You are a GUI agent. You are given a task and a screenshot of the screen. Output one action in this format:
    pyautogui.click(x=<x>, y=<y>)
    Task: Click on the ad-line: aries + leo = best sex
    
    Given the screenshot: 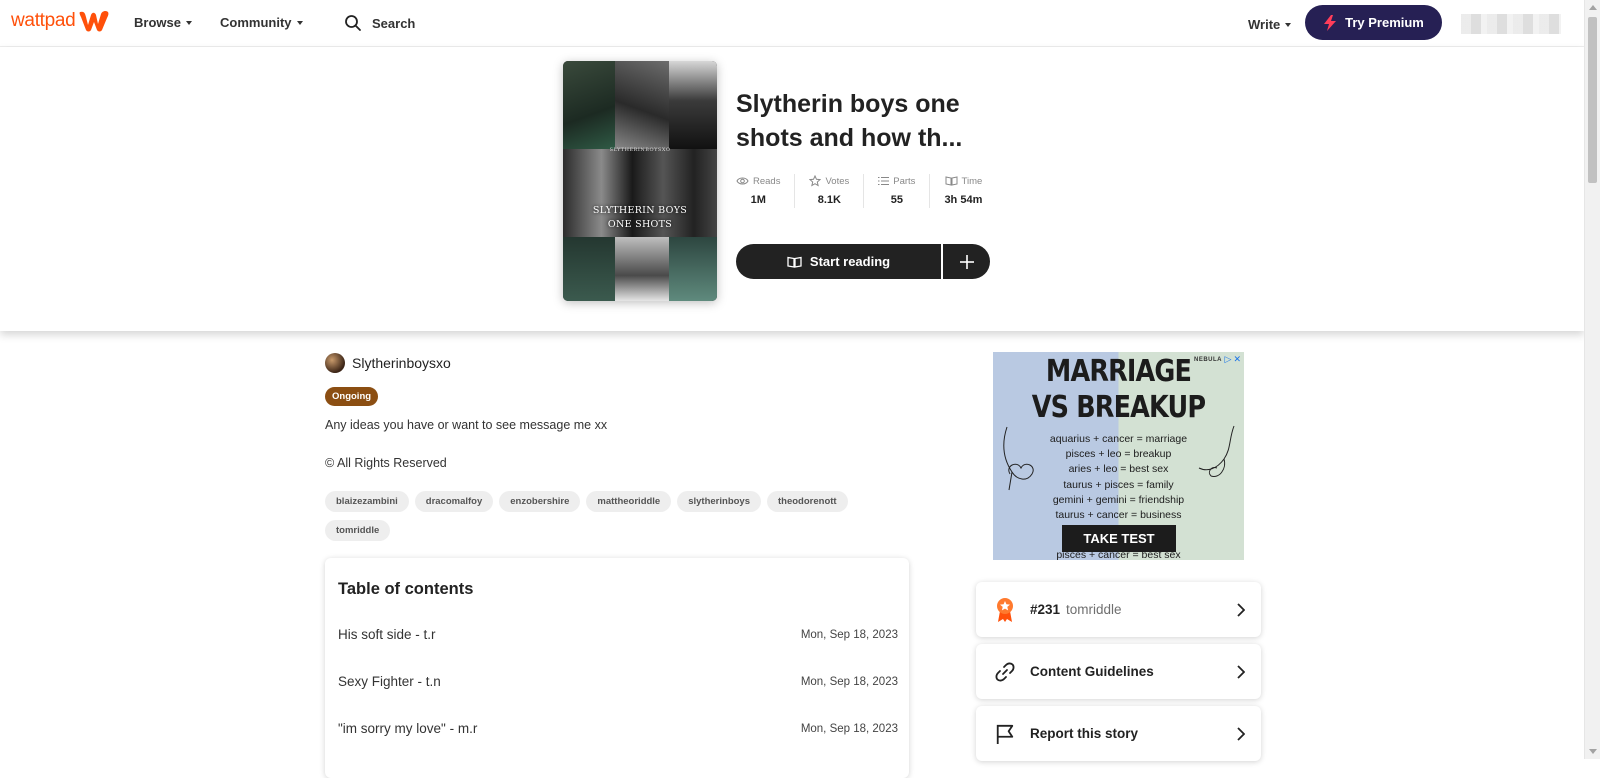 What is the action you would take?
    pyautogui.click(x=1118, y=469)
    